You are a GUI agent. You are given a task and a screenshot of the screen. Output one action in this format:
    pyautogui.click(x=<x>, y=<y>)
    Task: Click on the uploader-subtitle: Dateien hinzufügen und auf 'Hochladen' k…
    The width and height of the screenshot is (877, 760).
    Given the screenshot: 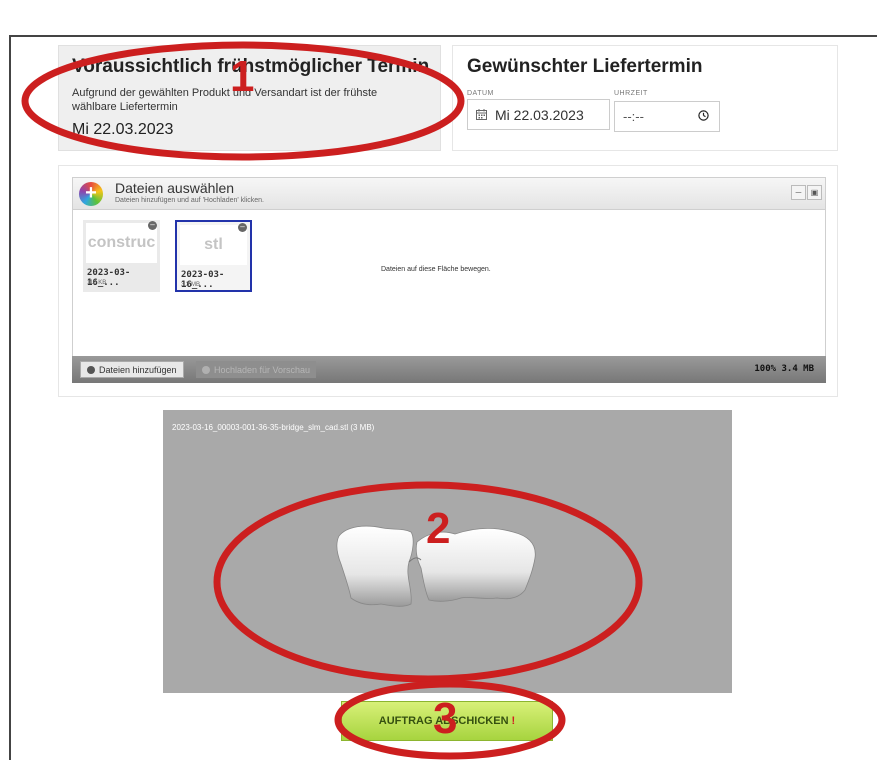 What is the action you would take?
    pyautogui.click(x=189, y=200)
    